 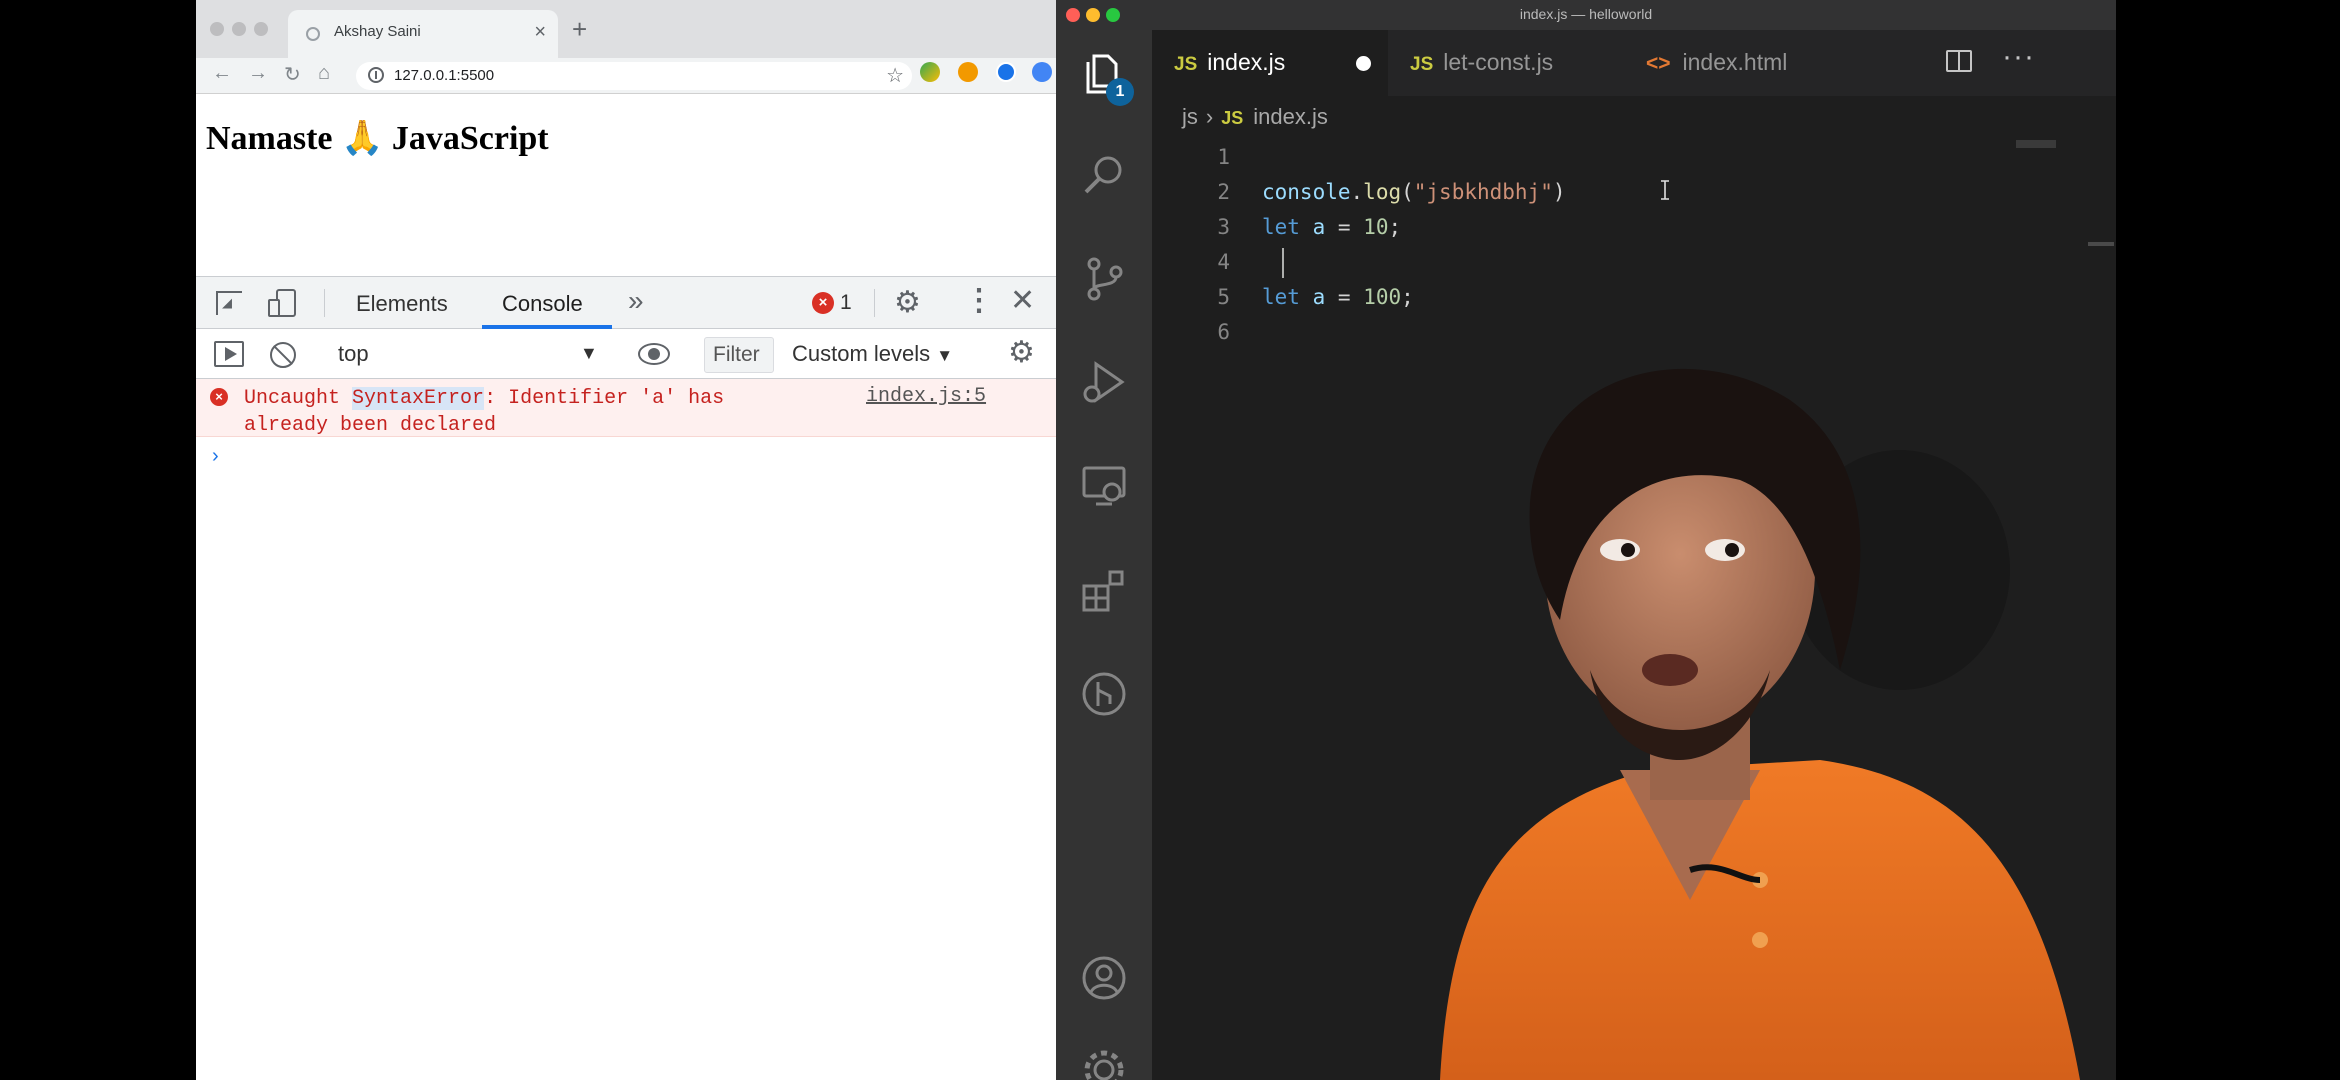 What do you see at coordinates (872, 354) in the screenshot?
I see `log-levels-dropdown: Custom levels ▼` at bounding box center [872, 354].